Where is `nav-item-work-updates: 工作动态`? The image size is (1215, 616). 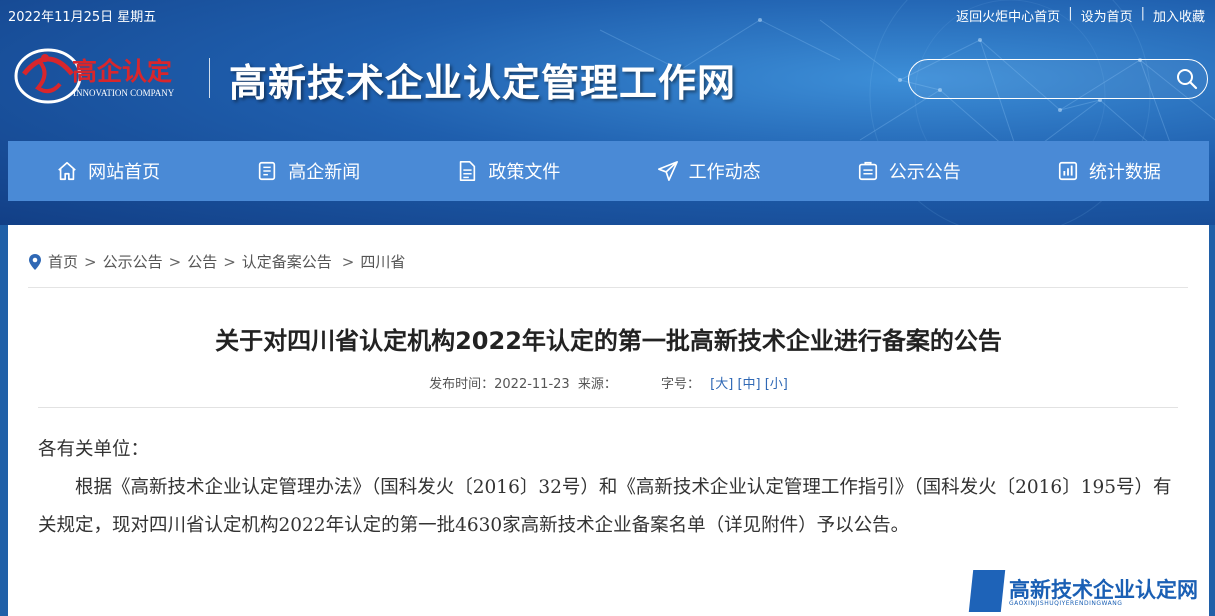
nav-item-work-updates: 工作动态 is located at coordinates (709, 171).